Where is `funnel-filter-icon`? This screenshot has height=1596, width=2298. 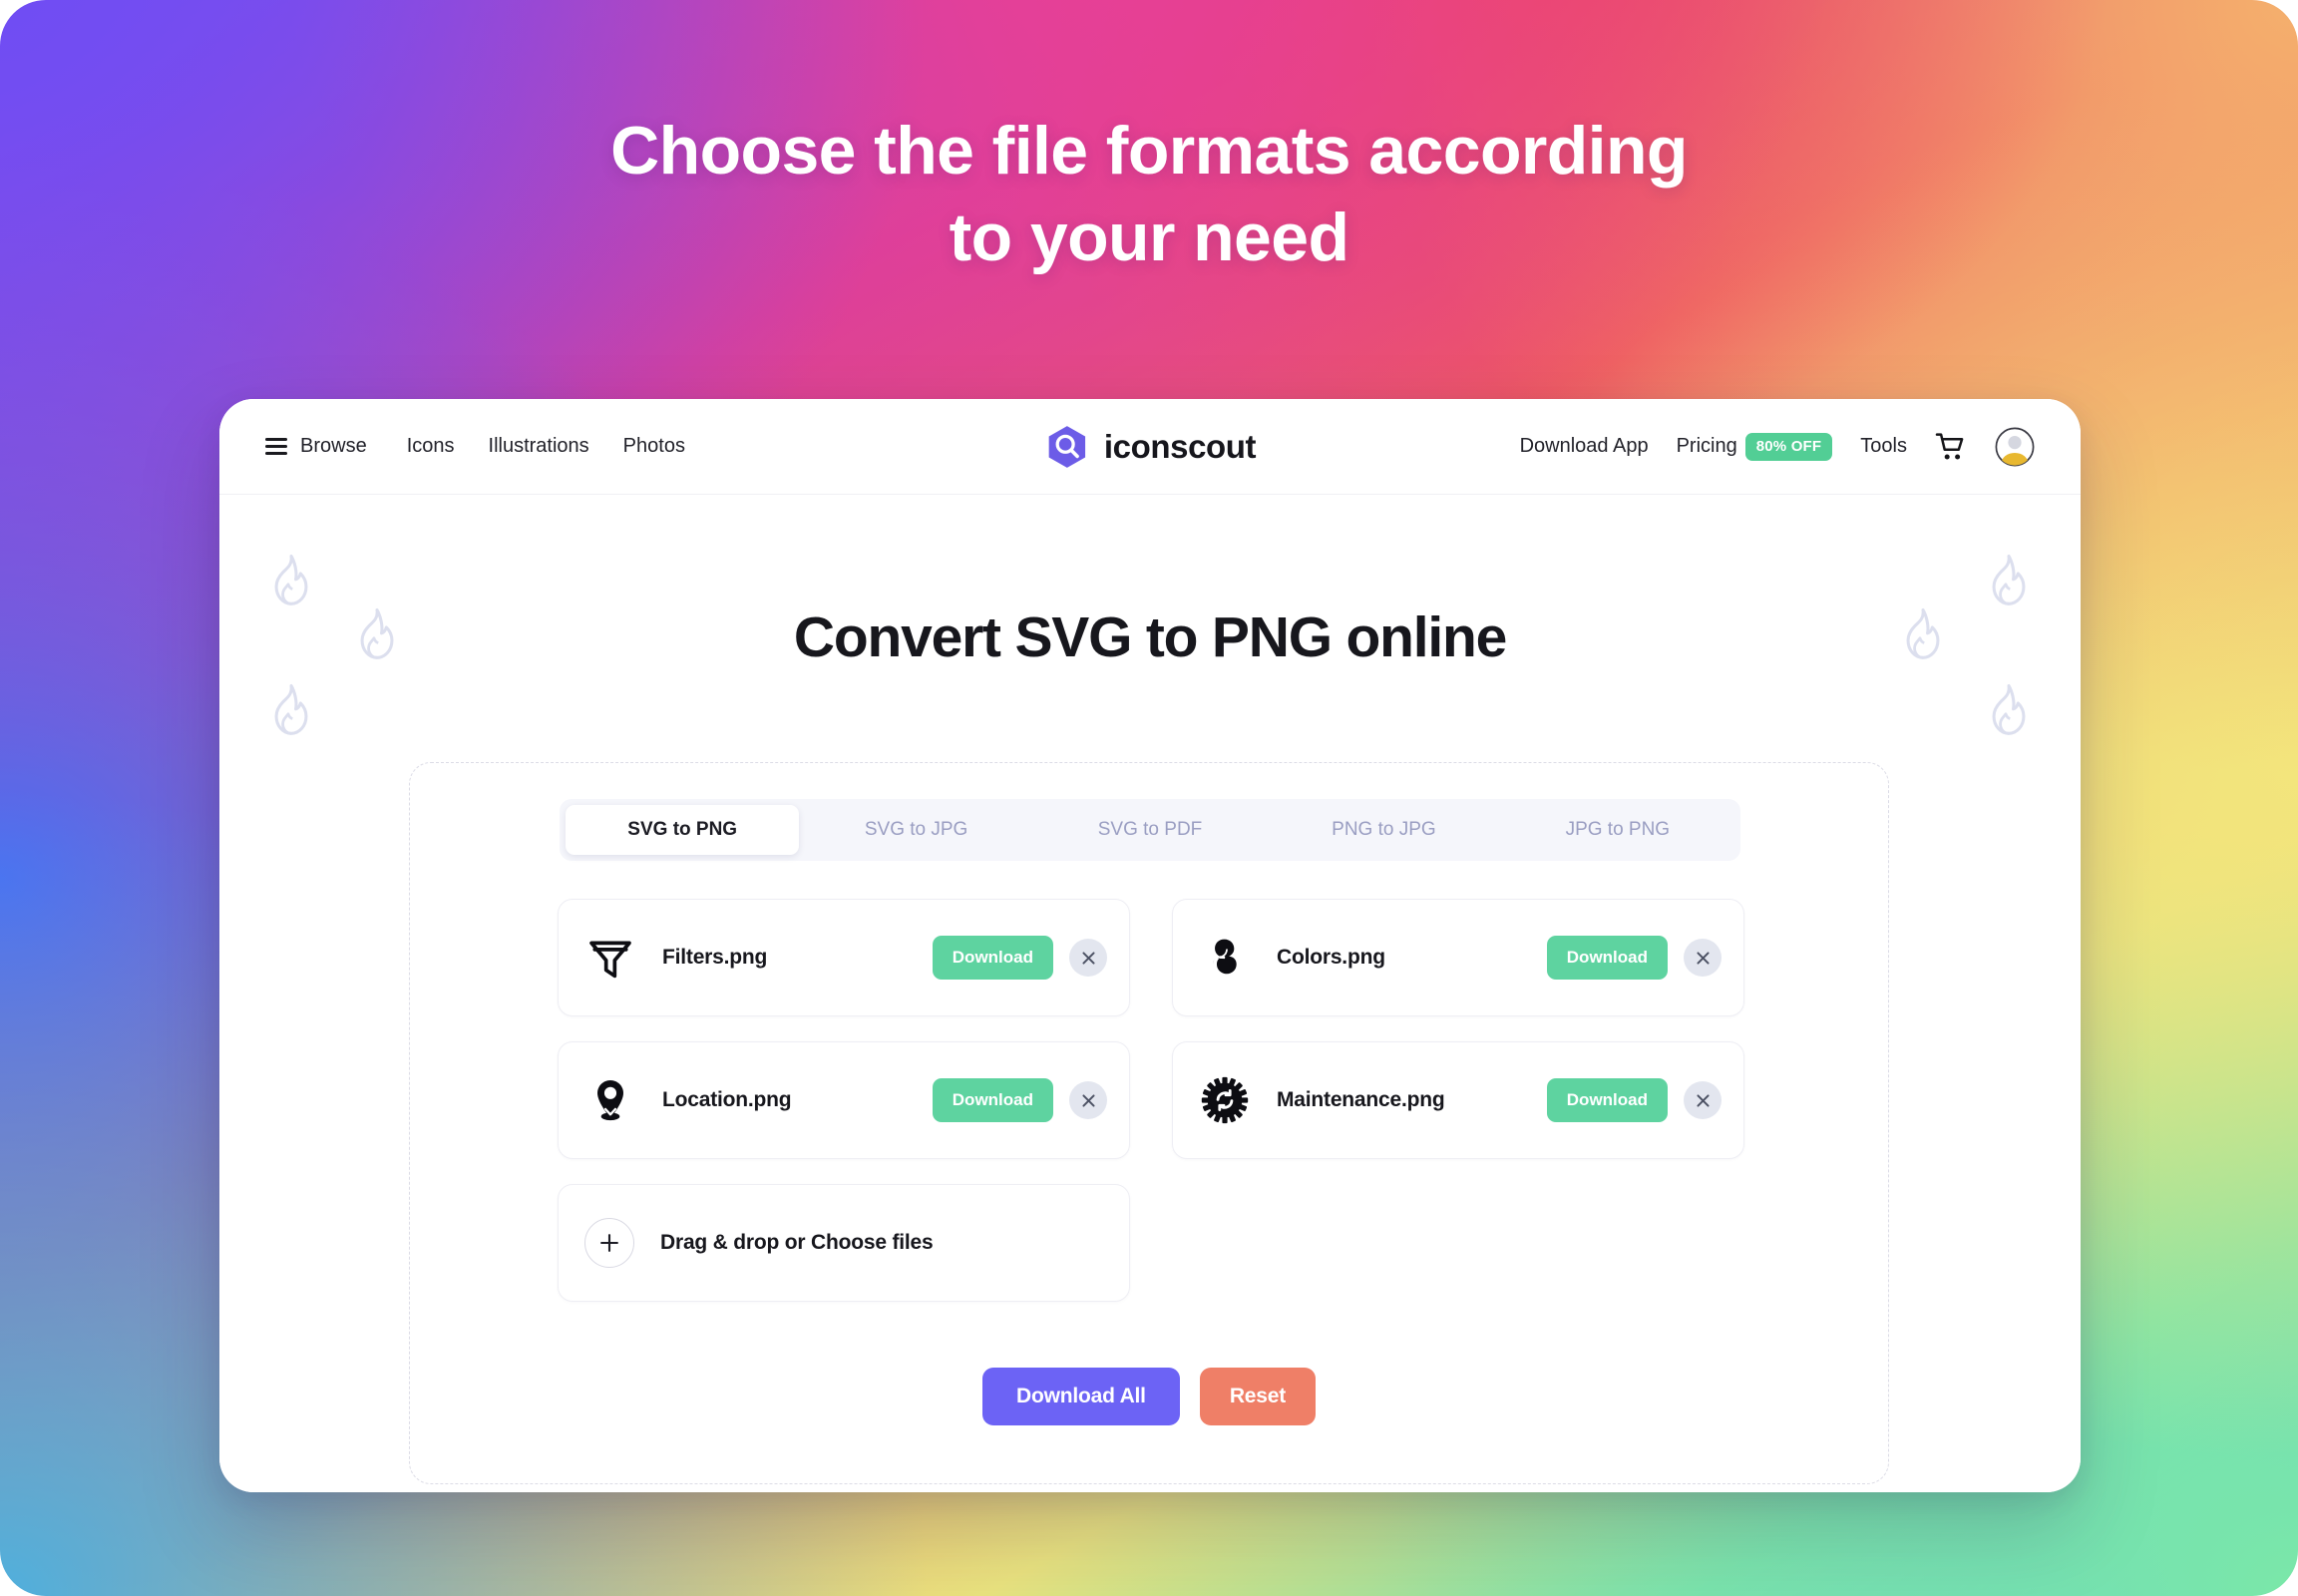 funnel-filter-icon is located at coordinates (610, 960).